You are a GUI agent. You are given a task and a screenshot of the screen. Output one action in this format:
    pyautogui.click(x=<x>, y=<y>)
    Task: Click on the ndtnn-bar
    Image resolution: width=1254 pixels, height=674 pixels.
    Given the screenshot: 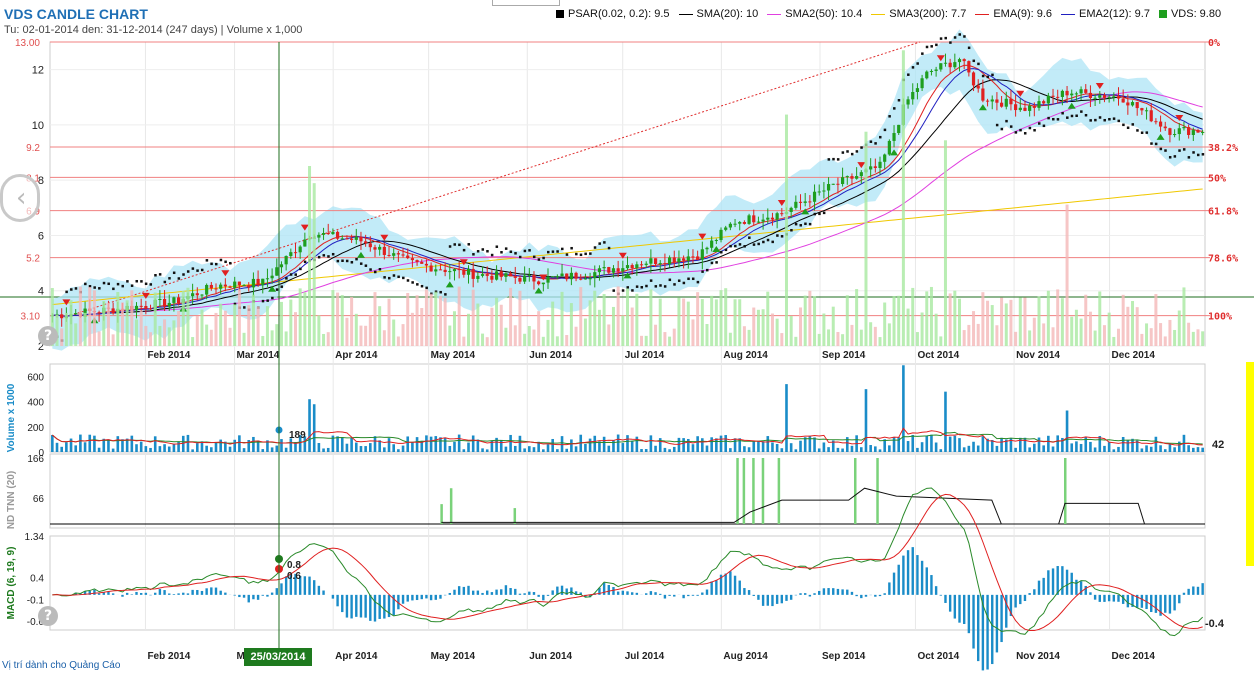 What is the action you would take?
    pyautogui.click(x=737, y=491)
    